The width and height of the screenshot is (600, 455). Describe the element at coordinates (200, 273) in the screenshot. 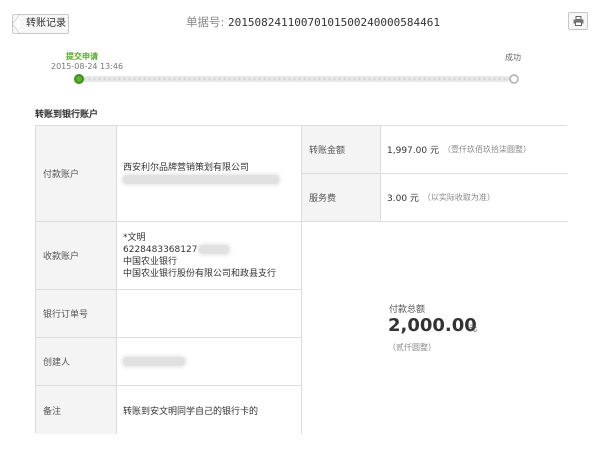

I see `payee-branch: 中国农业银行股份有限公司和政县支行` at that location.